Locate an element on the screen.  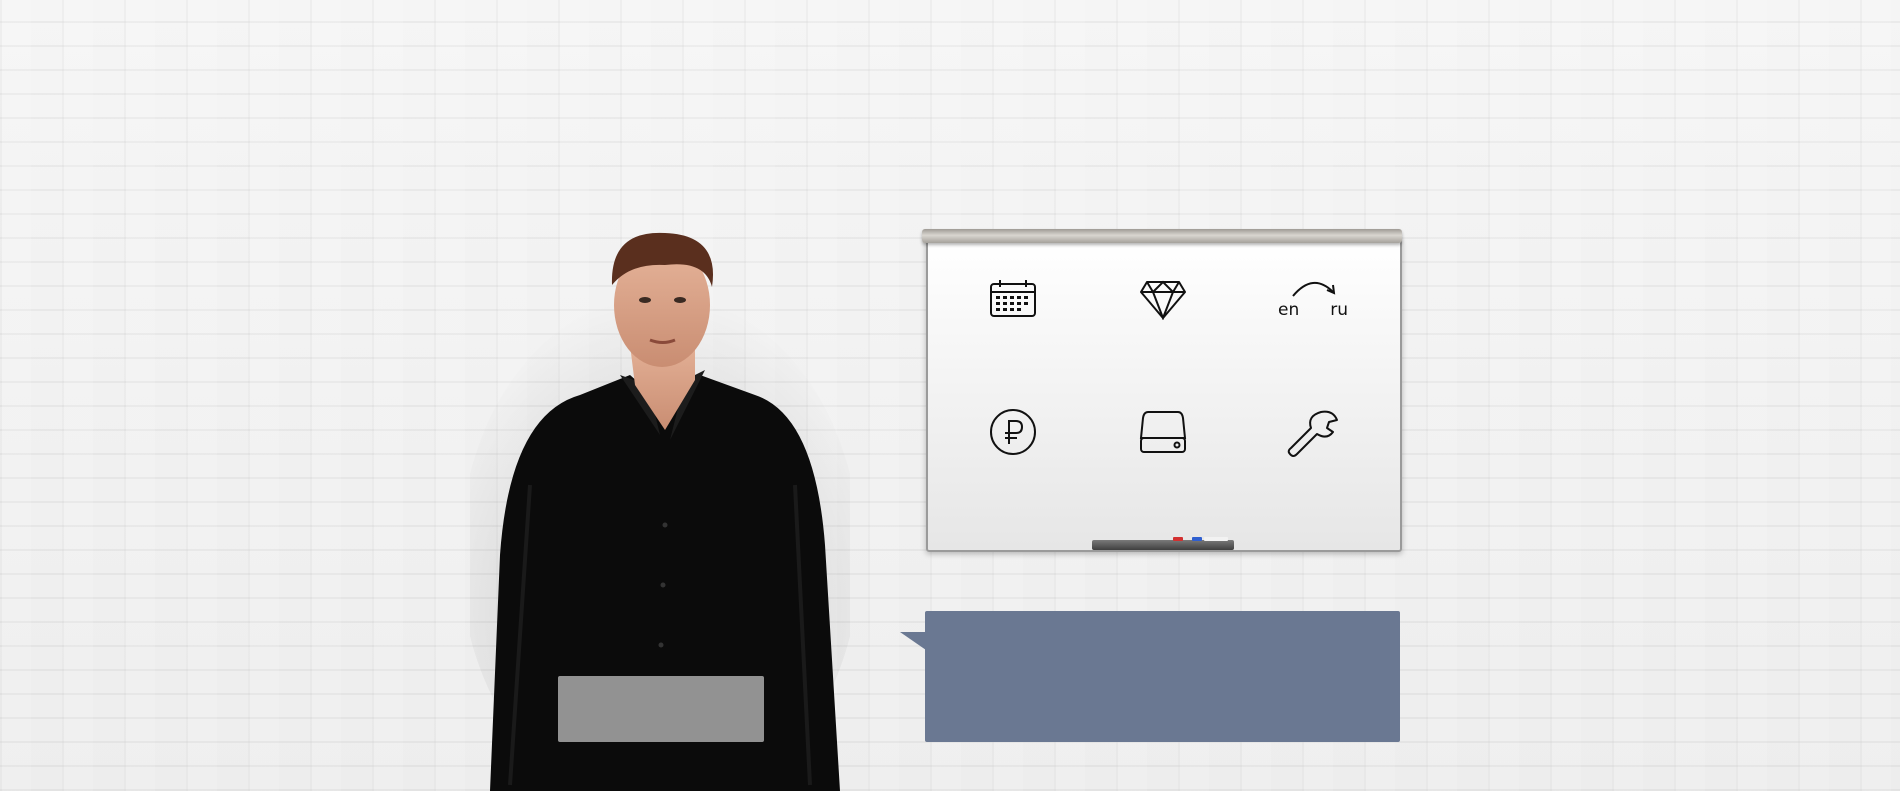
language-switch-icon: en ru is located at coordinates (1313, 301).